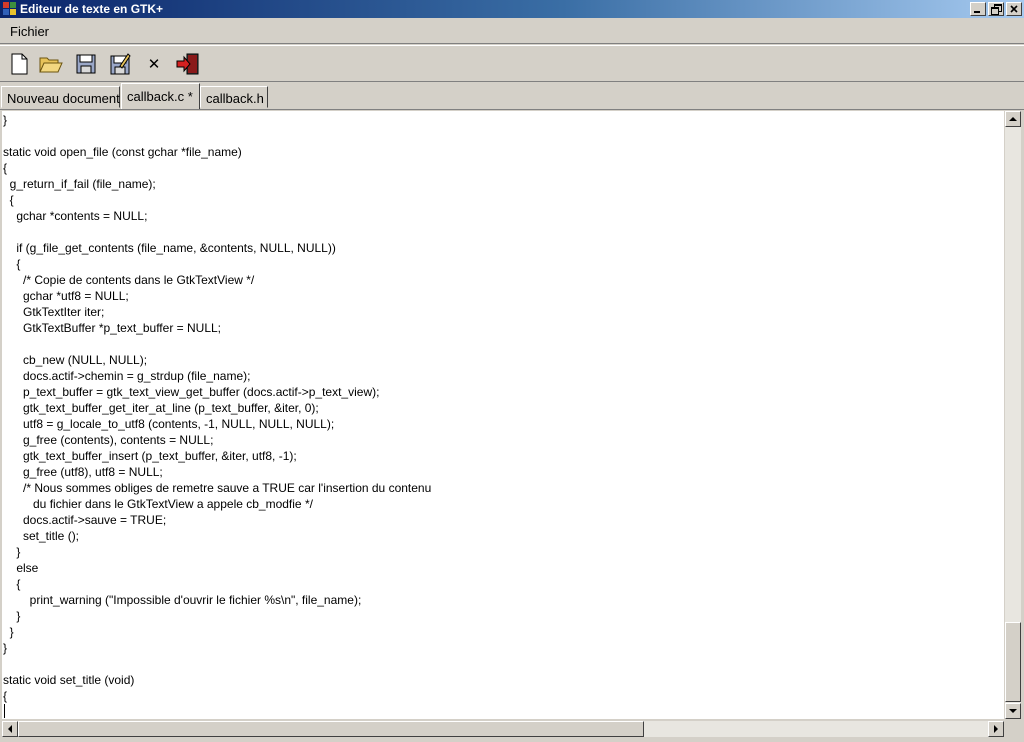 This screenshot has width=1024, height=742. Describe the element at coordinates (234, 97) in the screenshot. I see `tab-callback-h: callback.h` at that location.